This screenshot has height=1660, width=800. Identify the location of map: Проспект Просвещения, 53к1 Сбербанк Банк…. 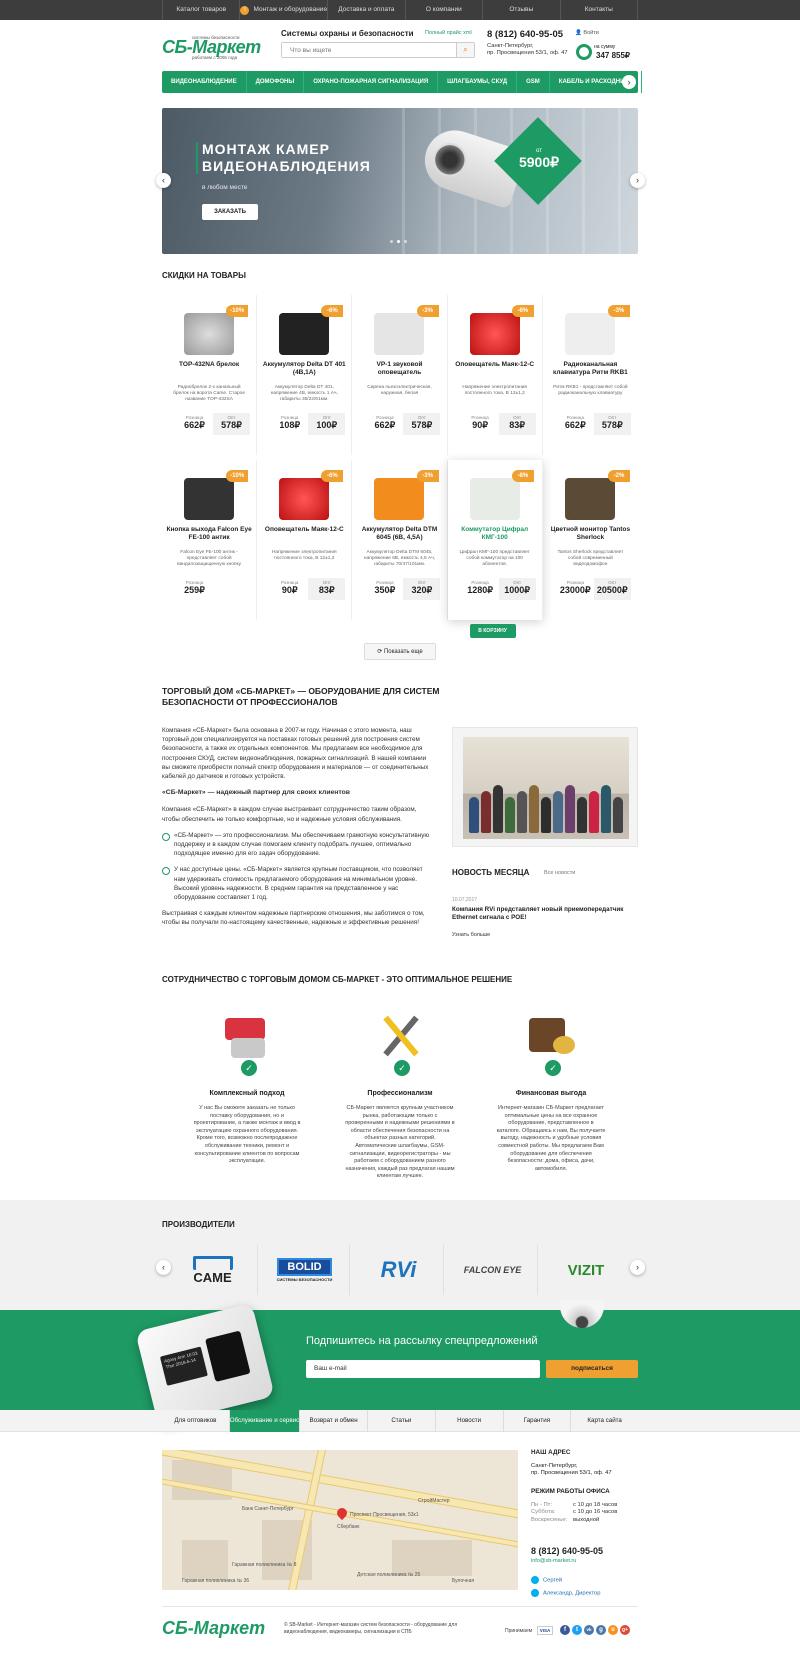
(340, 1520).